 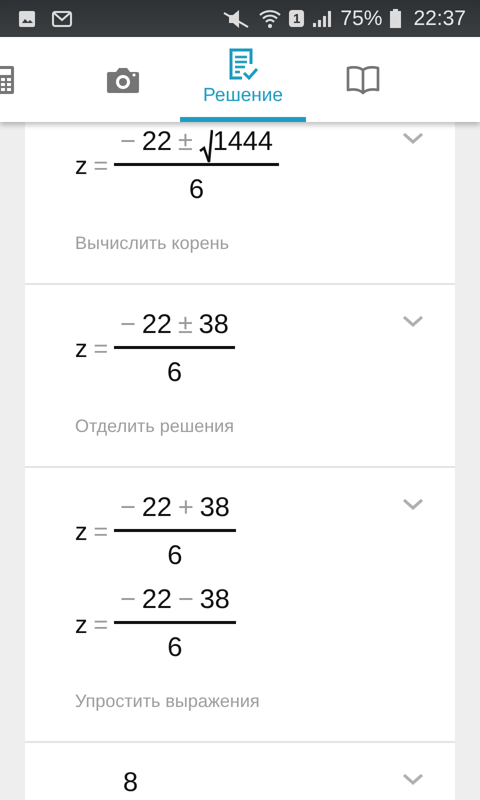 I want to click on battery-percent: 75%, so click(x=361, y=19).